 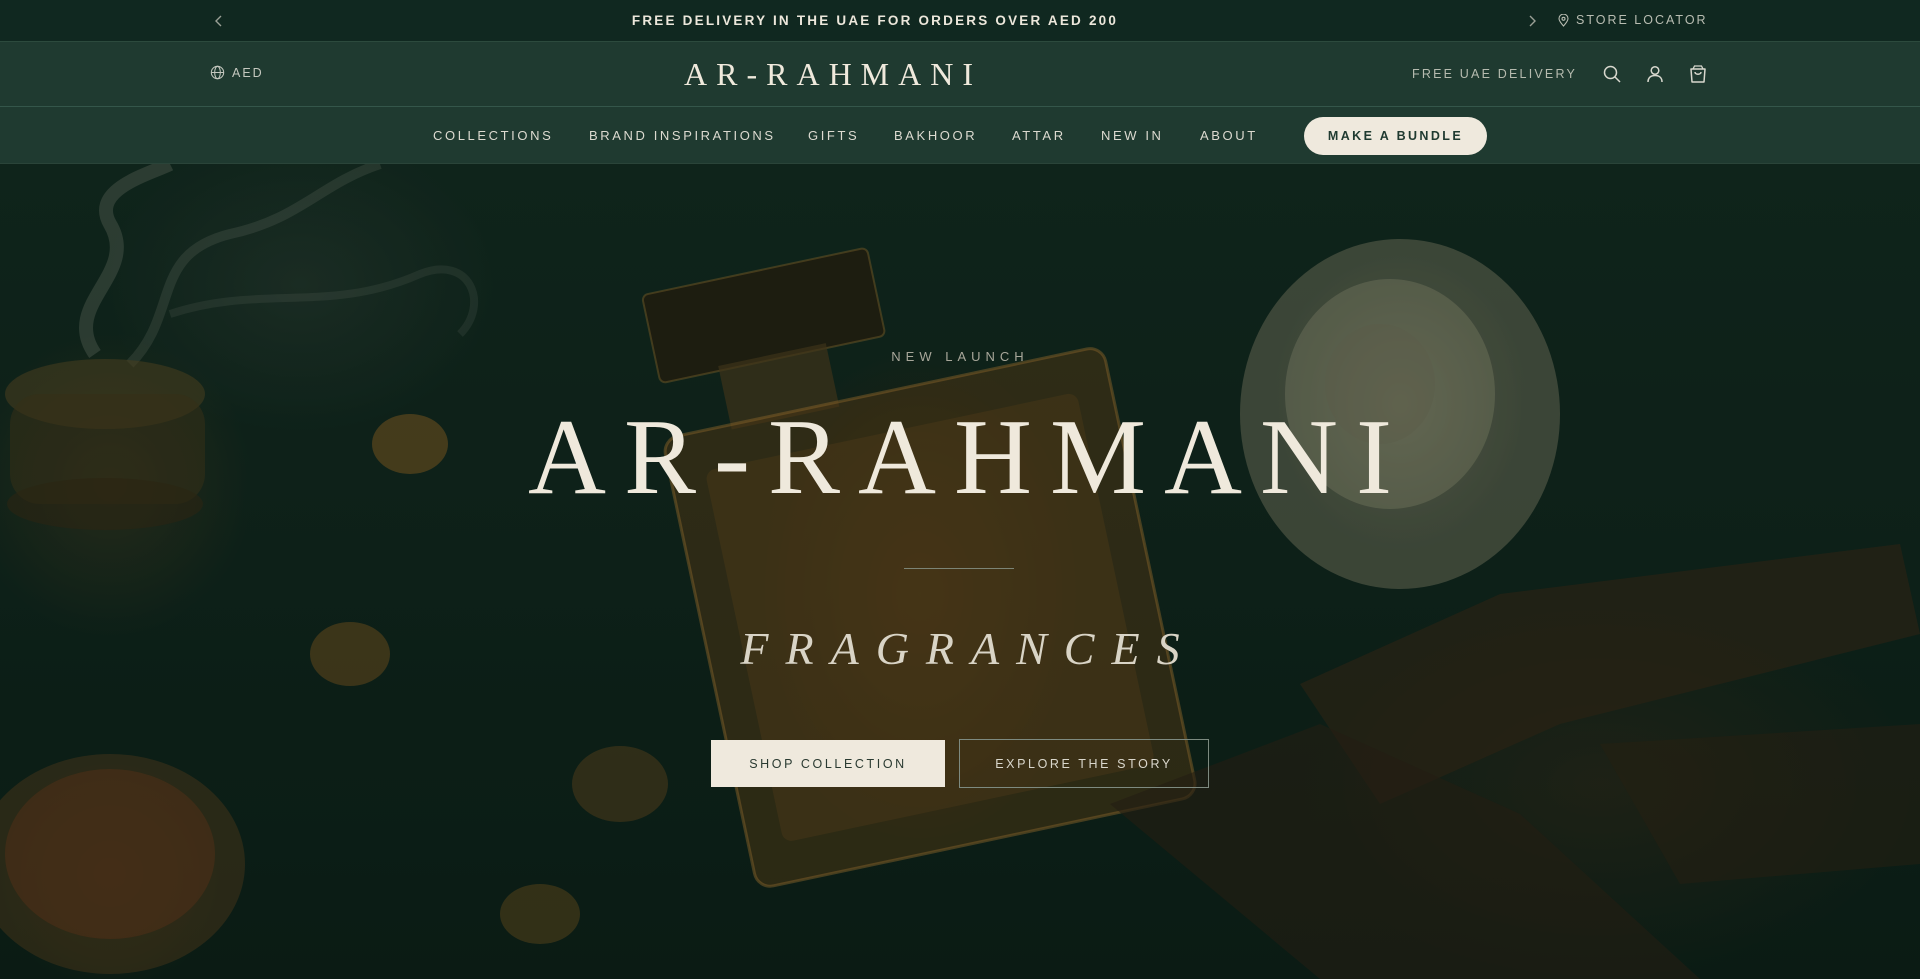 What do you see at coordinates (935, 135) in the screenshot?
I see `nav-item-bakhoor: BAKHOOR` at bounding box center [935, 135].